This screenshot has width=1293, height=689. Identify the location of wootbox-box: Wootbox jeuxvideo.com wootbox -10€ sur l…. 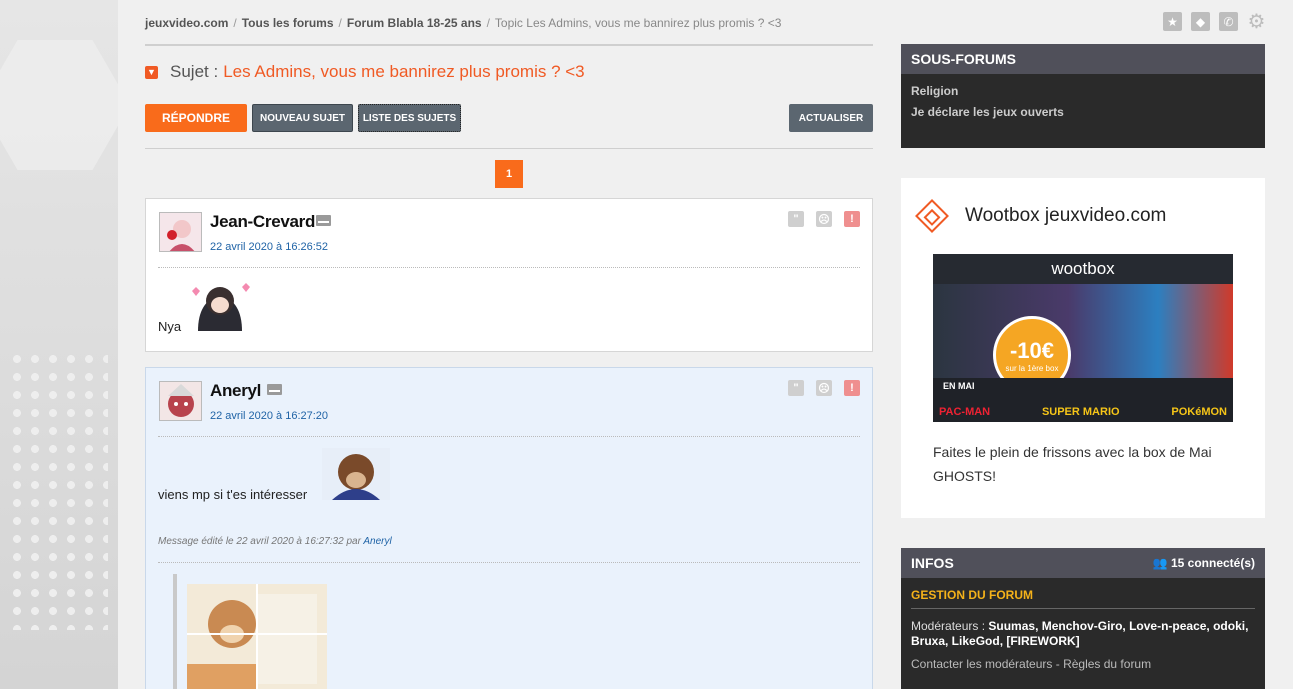
(1083, 348).